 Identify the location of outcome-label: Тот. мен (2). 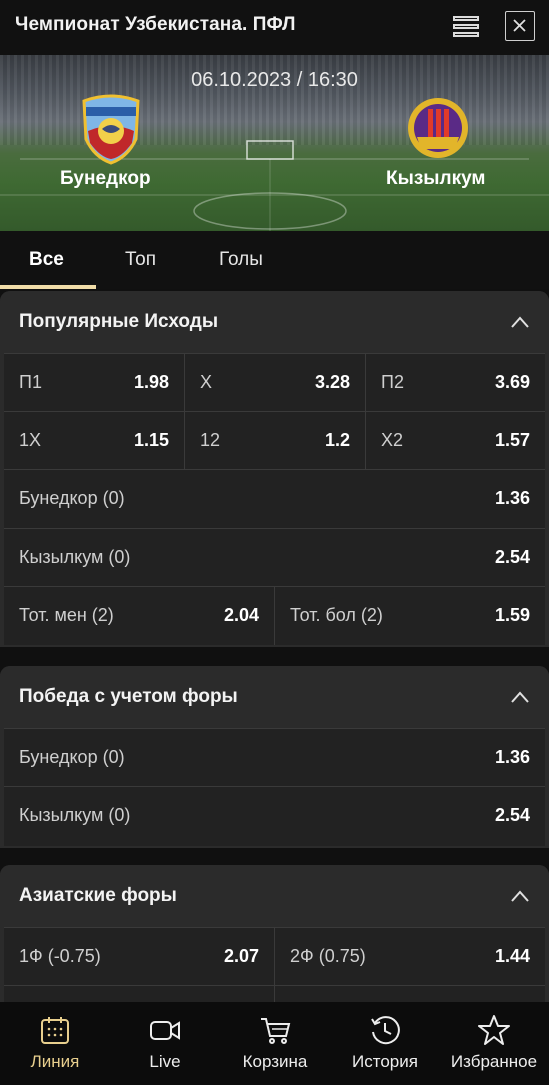
(66, 615).